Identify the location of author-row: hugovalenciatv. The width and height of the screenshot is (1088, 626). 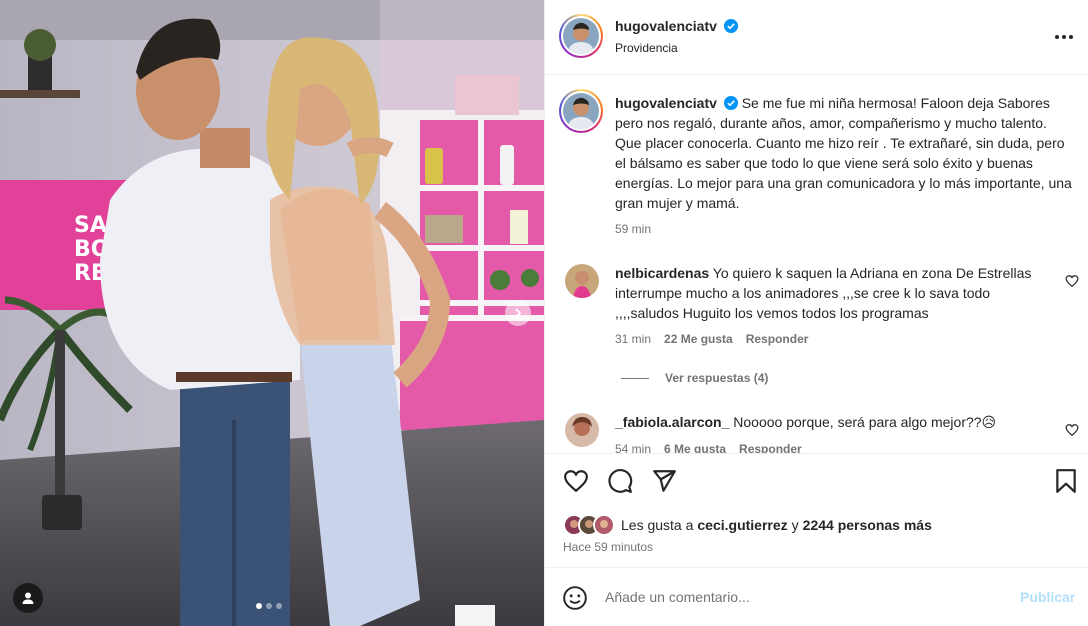
(676, 26).